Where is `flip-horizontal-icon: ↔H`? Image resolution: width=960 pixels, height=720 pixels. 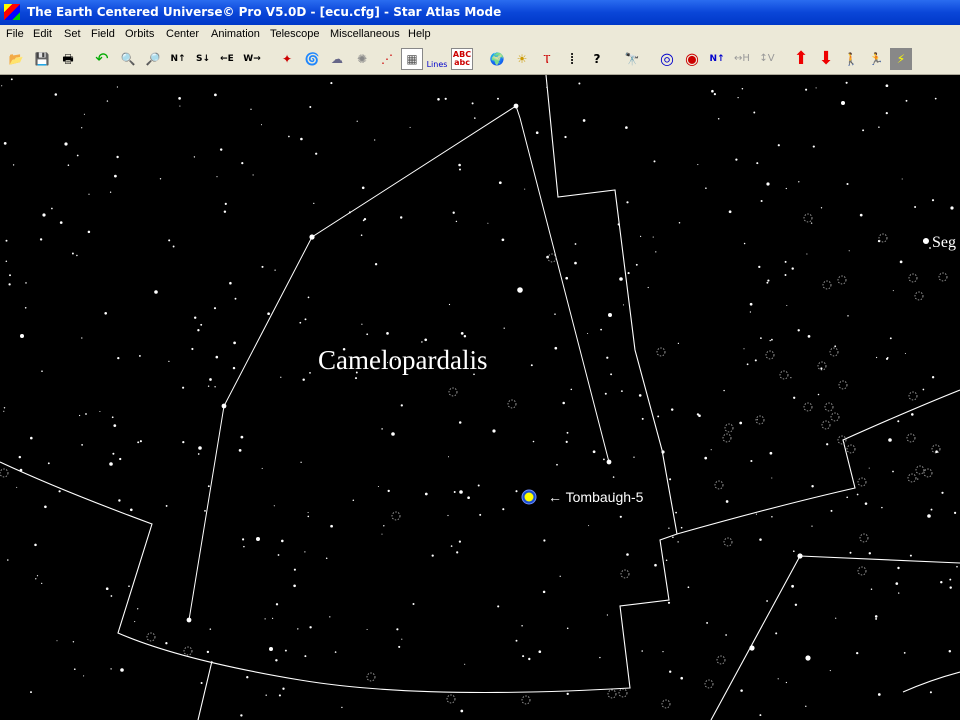
flip-horizontal-icon: ↔H is located at coordinates (742, 59).